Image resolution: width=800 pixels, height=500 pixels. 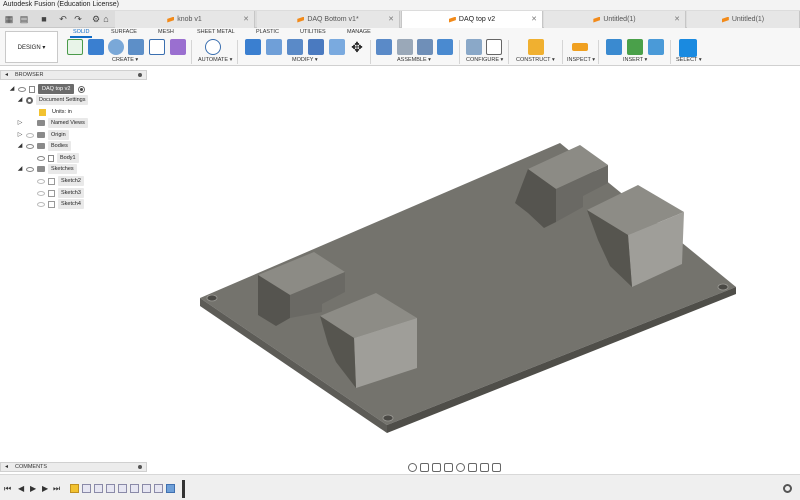 What do you see at coordinates (391, 19) in the screenshot?
I see `close-icon: ✕` at bounding box center [391, 19].